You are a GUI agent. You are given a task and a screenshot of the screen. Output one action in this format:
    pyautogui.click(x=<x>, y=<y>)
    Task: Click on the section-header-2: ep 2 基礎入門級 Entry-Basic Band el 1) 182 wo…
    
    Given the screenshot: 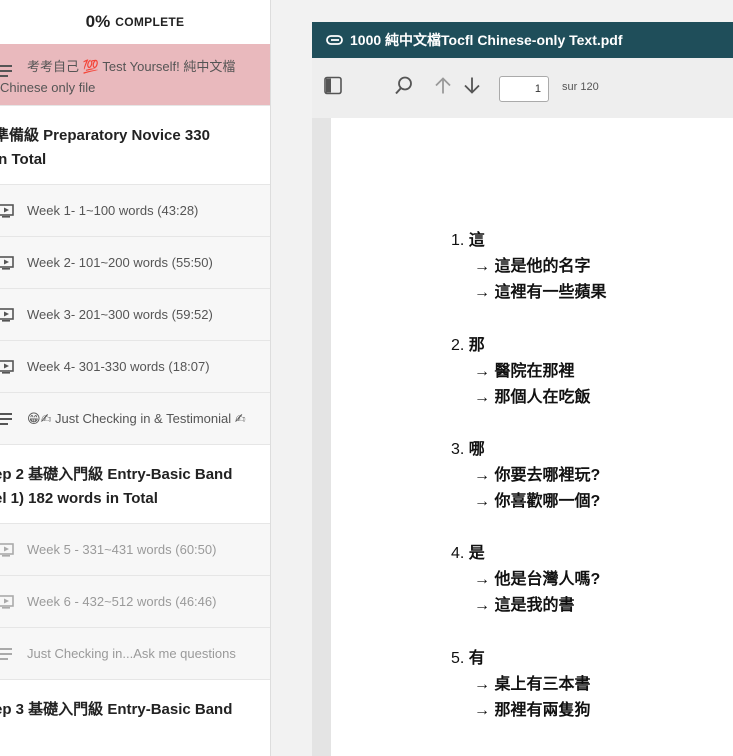 What is the action you would take?
    pyautogui.click(x=135, y=484)
    